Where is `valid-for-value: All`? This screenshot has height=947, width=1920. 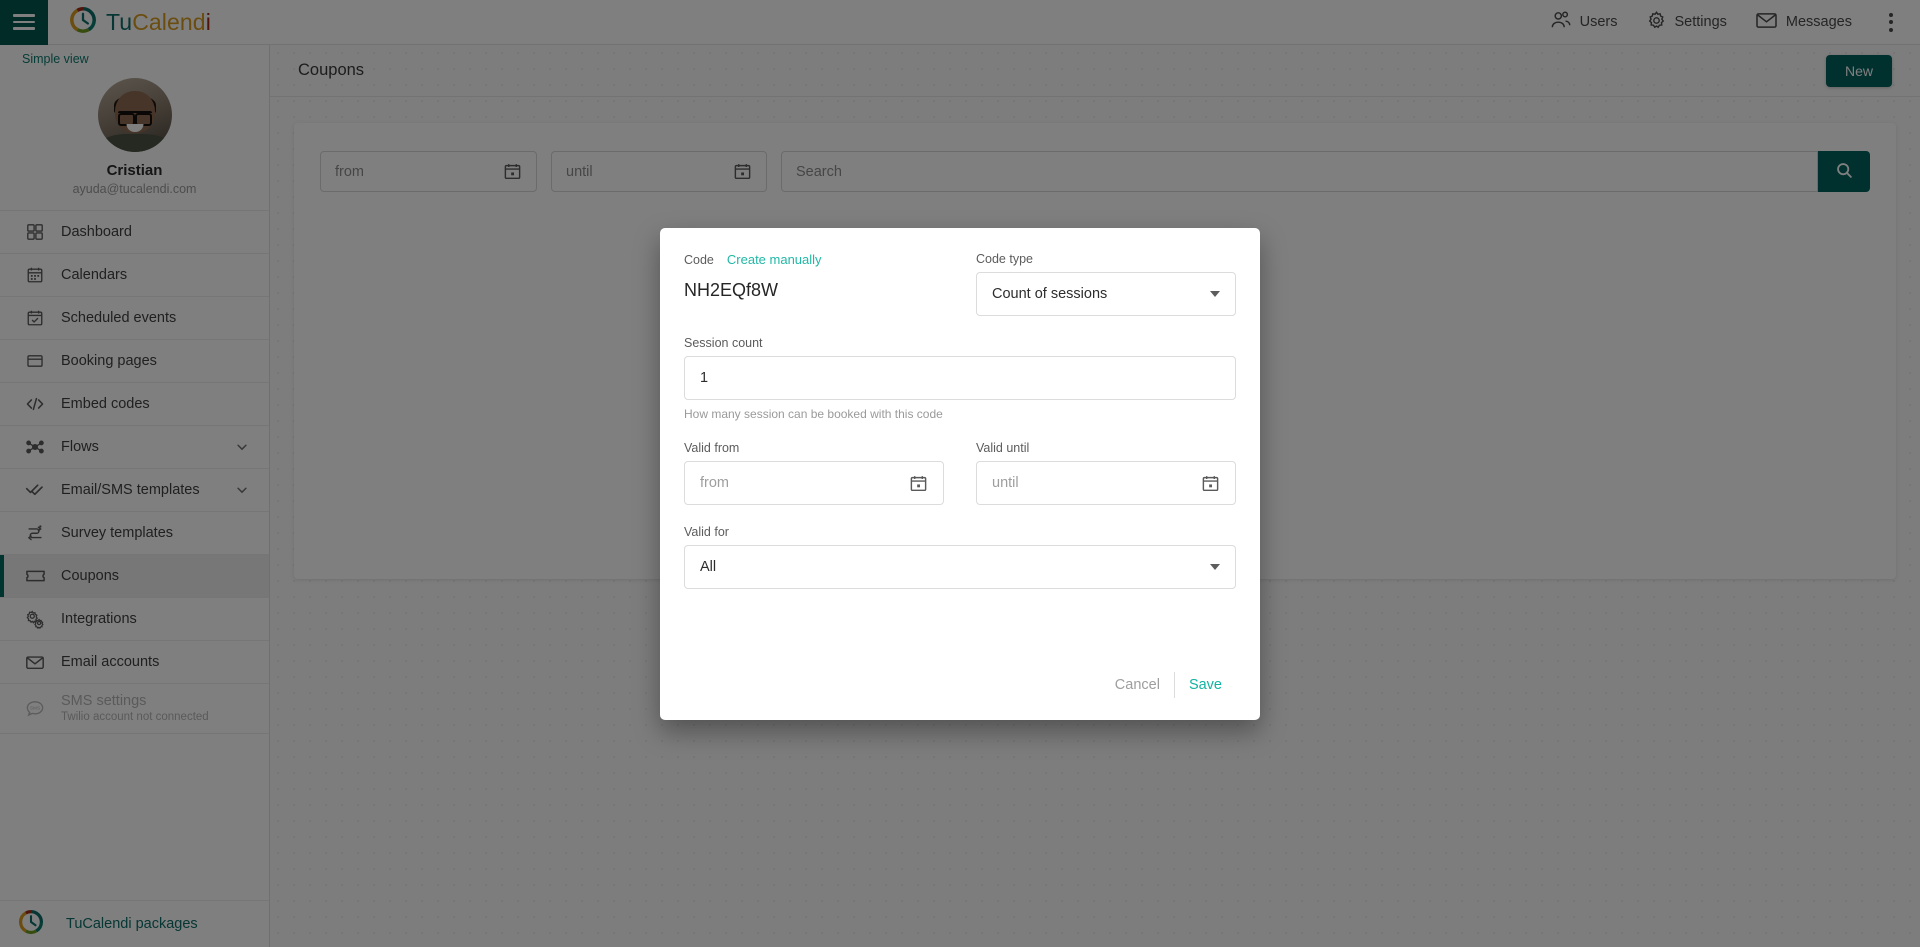
valid-for-value: All is located at coordinates (708, 567).